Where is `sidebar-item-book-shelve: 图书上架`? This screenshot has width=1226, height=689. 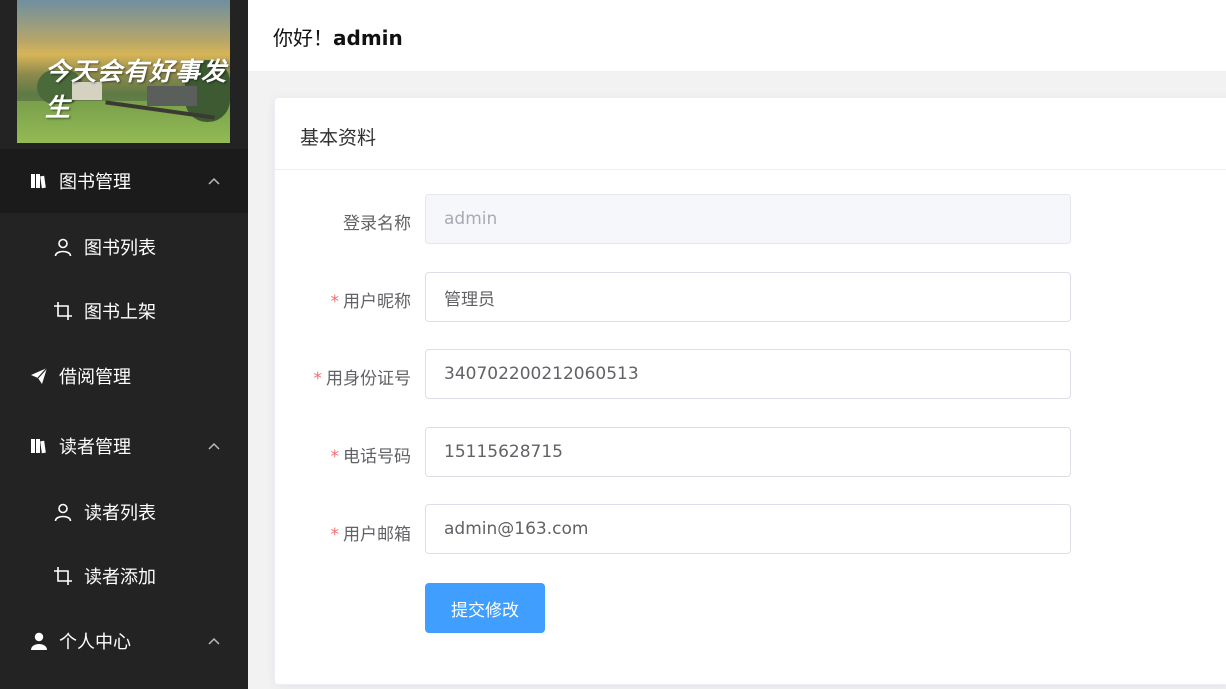 sidebar-item-book-shelve: 图书上架 is located at coordinates (124, 311).